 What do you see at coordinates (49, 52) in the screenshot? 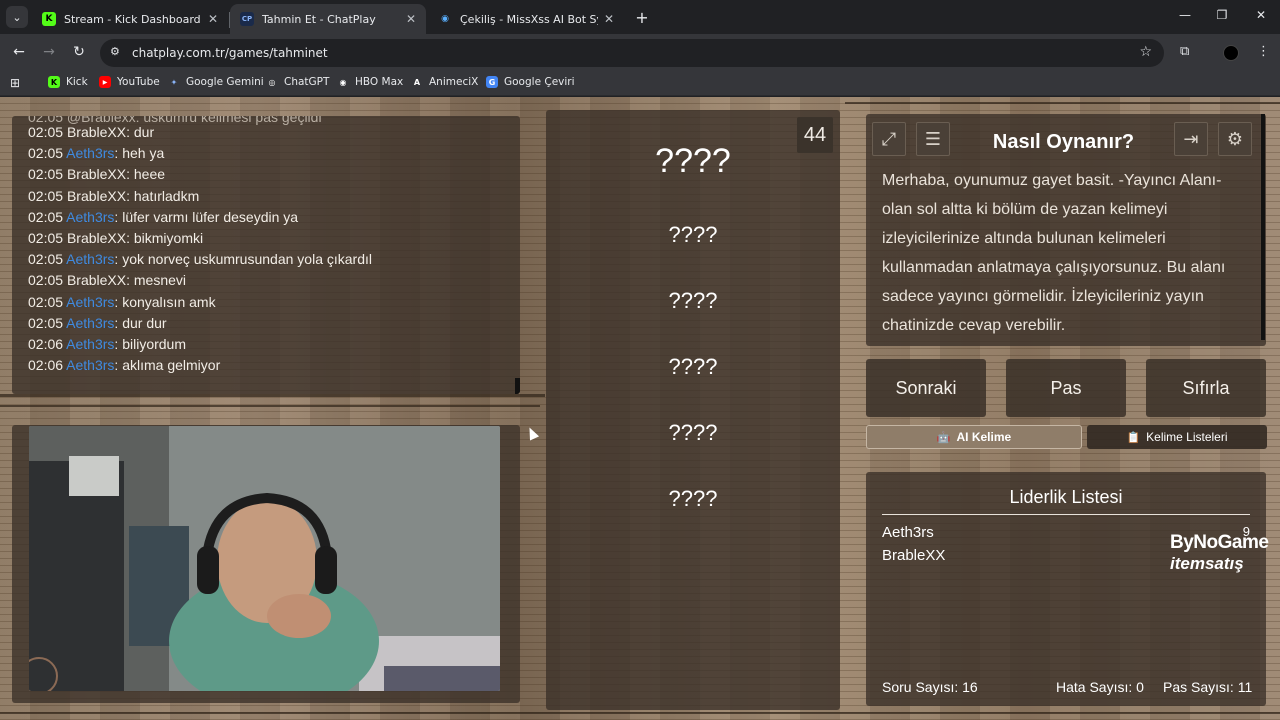
I see `forward-icon: →` at bounding box center [49, 52].